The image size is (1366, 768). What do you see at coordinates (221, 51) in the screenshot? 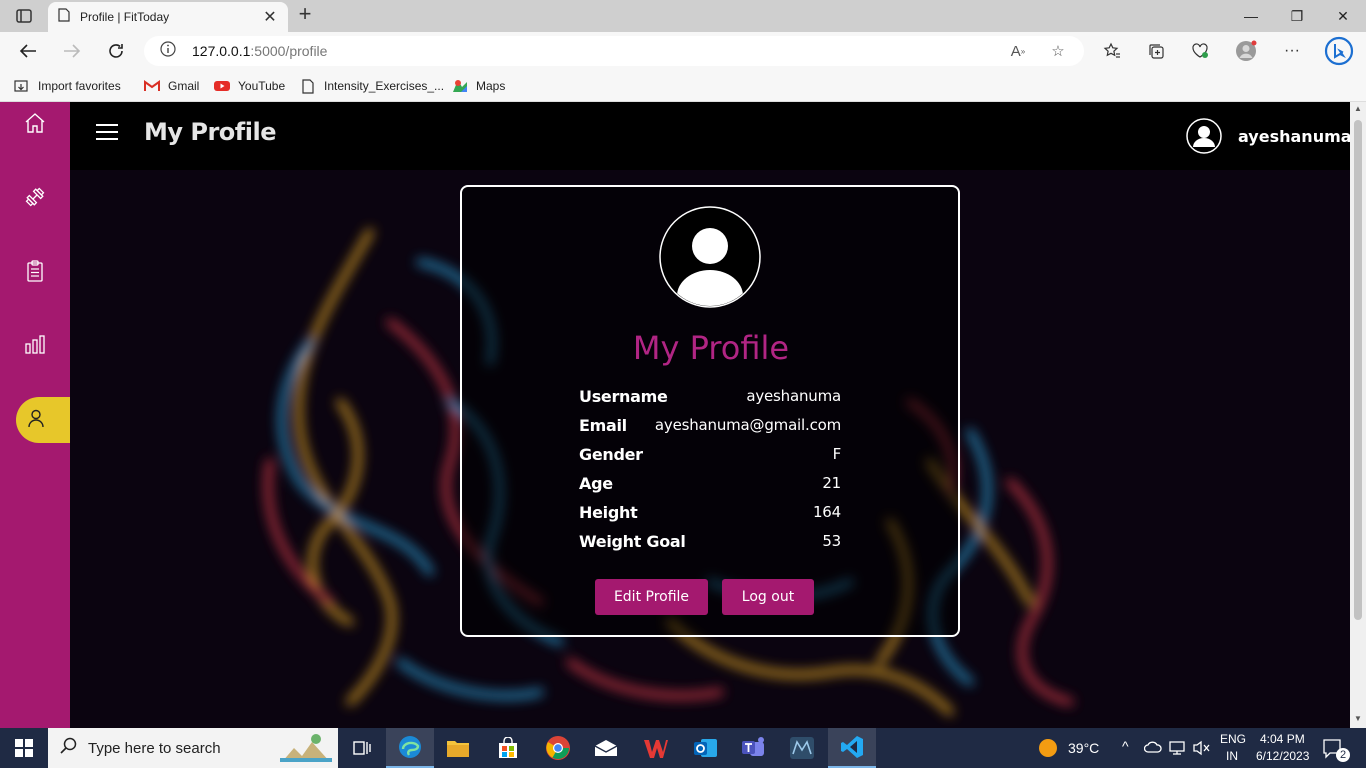
I see `url-host: 127.0.0.1` at bounding box center [221, 51].